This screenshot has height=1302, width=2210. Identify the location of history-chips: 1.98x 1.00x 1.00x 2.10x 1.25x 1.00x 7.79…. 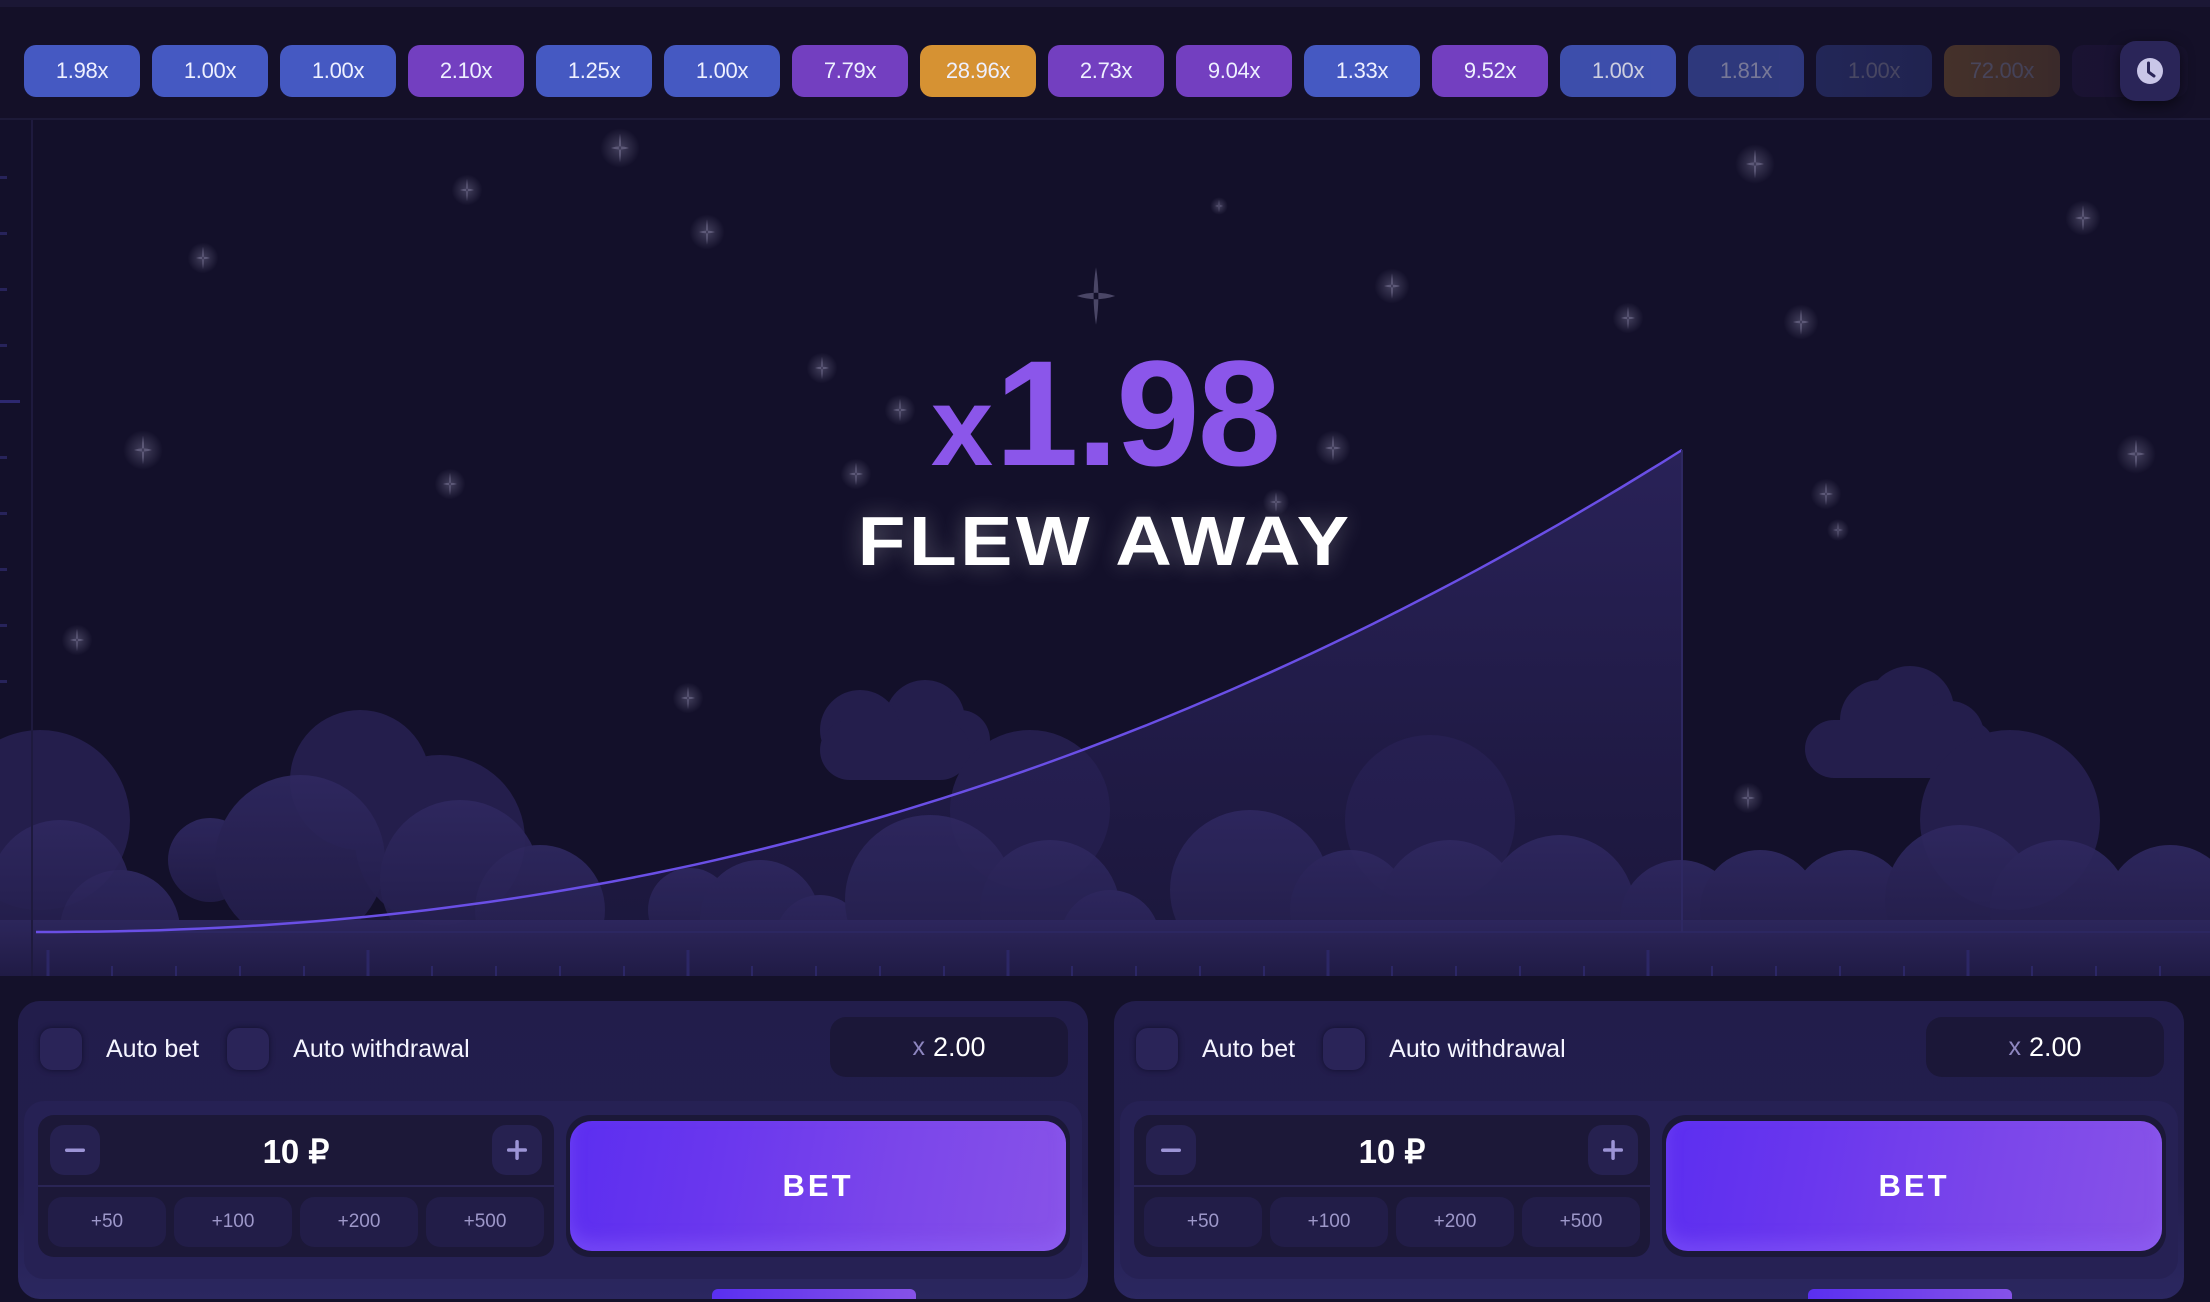
(1106, 71).